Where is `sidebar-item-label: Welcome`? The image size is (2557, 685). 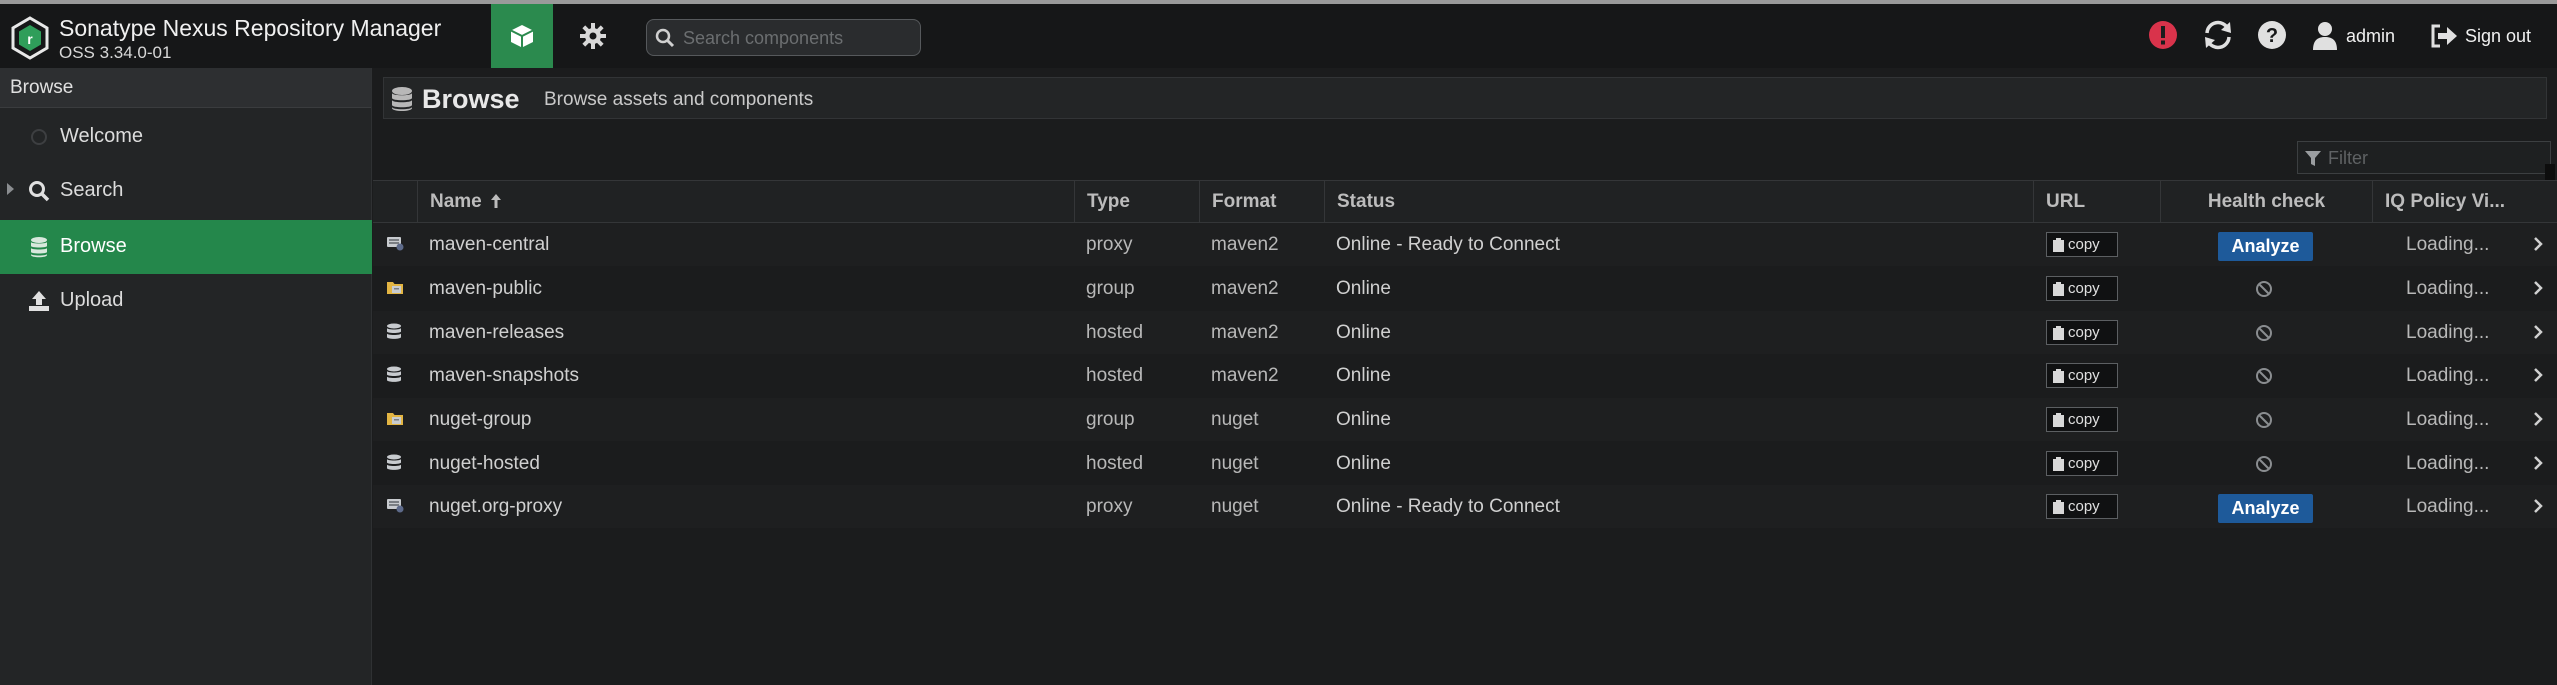
sidebar-item-label: Welcome is located at coordinates (101, 136).